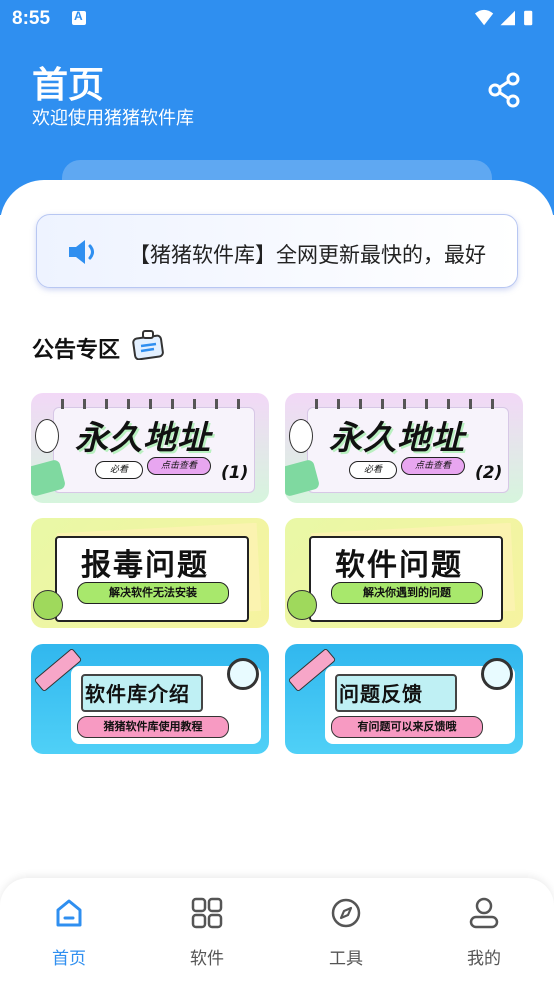 The width and height of the screenshot is (554, 985). What do you see at coordinates (207, 932) in the screenshot?
I see `tab-software: 软件` at bounding box center [207, 932].